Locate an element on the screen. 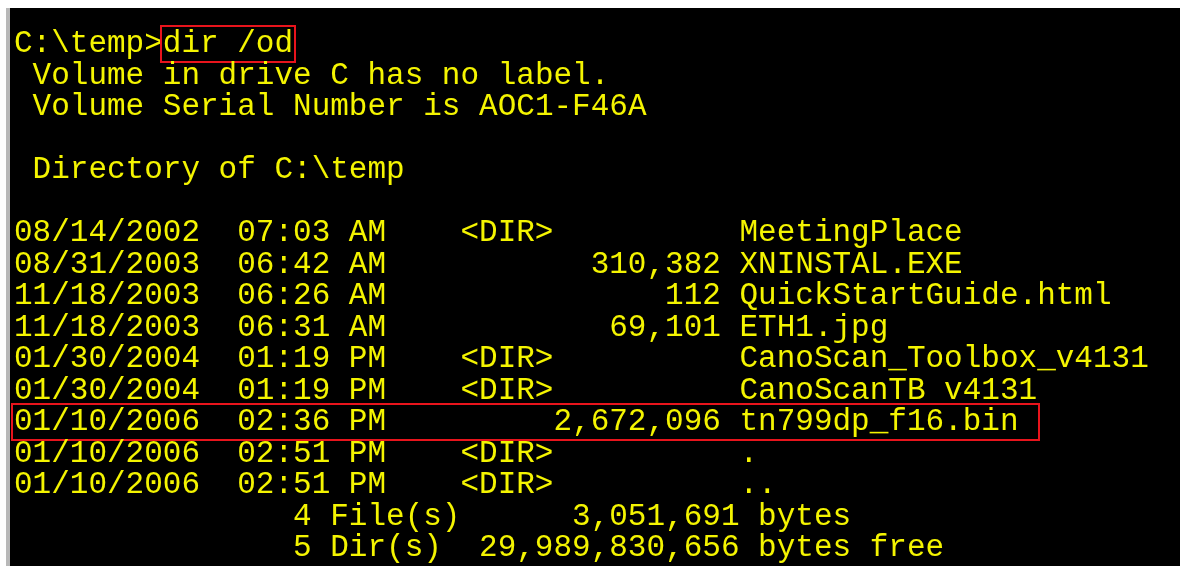 This screenshot has width=1188, height=575. output-line: Volume Serial Number is AOC1-F46A is located at coordinates (339, 106).